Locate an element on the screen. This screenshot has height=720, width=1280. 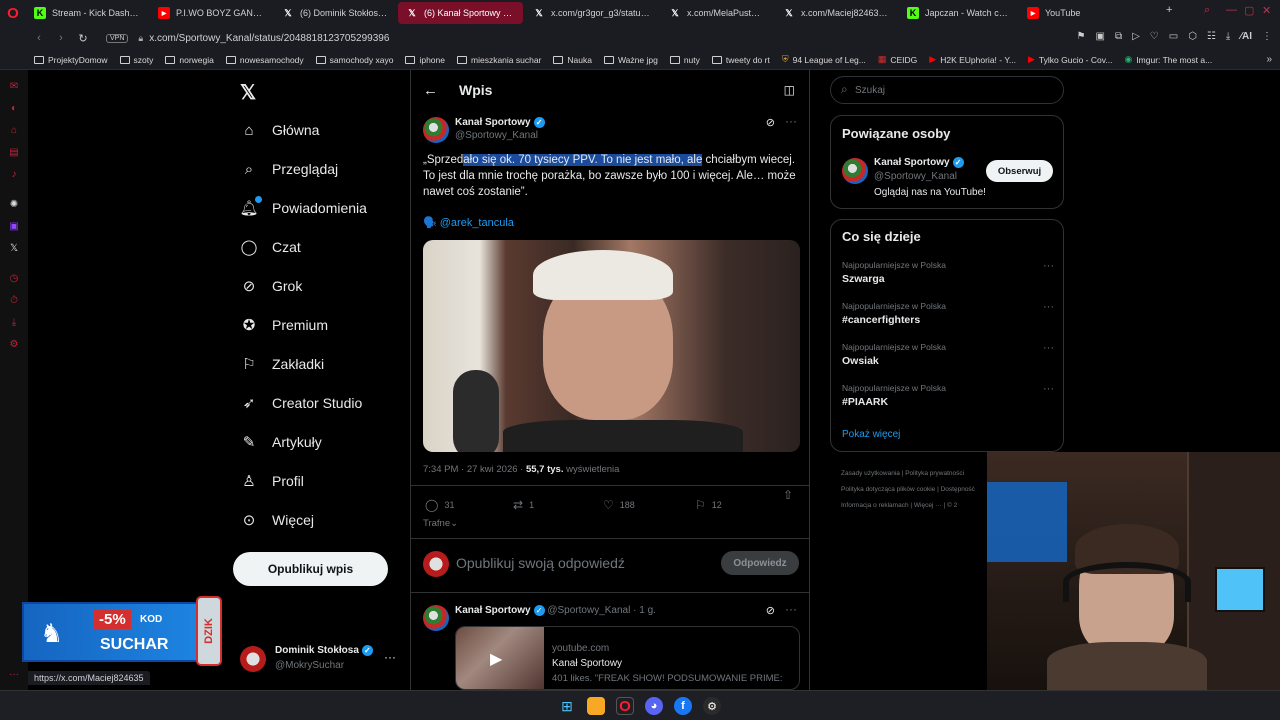
aria-ai-icon: ⁄AI is located at coordinates (1246, 36).